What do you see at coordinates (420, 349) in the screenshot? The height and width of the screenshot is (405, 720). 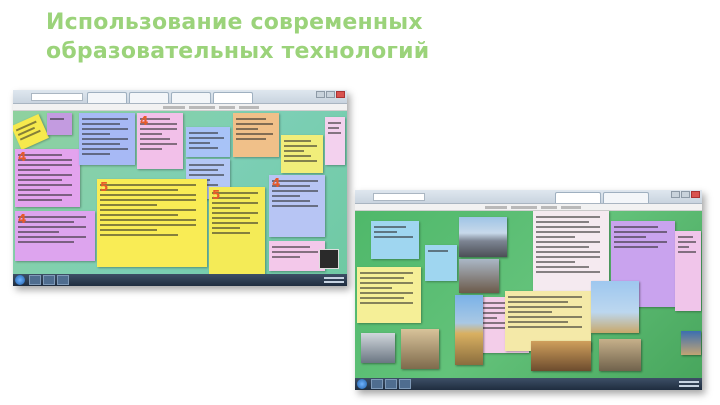 I see `photo-building` at bounding box center [420, 349].